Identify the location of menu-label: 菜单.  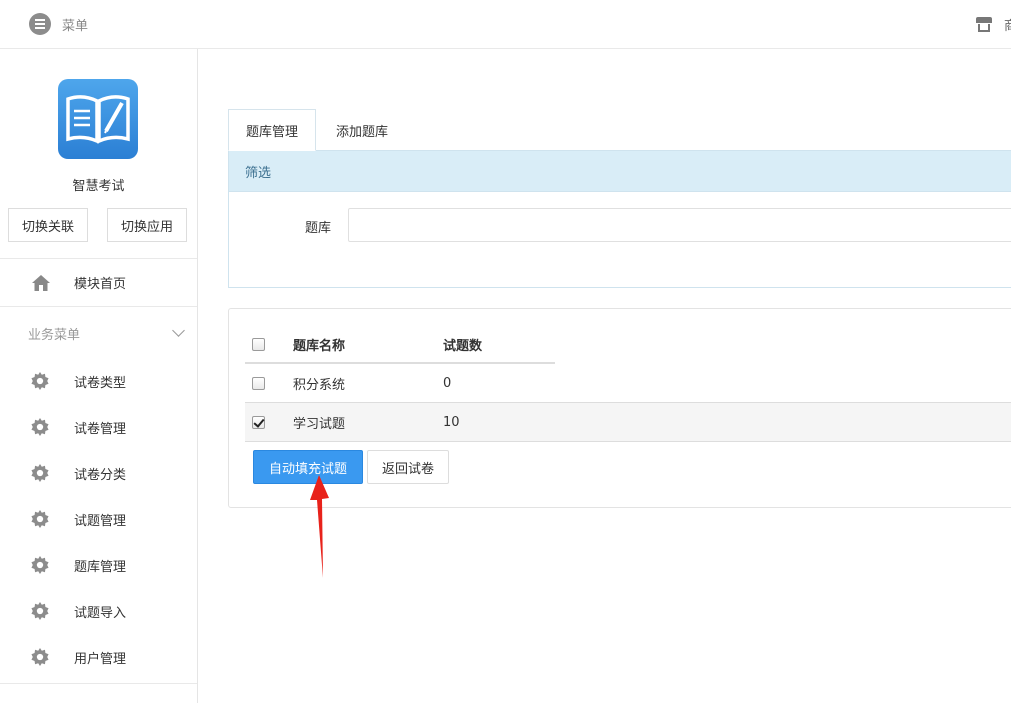
(75, 26).